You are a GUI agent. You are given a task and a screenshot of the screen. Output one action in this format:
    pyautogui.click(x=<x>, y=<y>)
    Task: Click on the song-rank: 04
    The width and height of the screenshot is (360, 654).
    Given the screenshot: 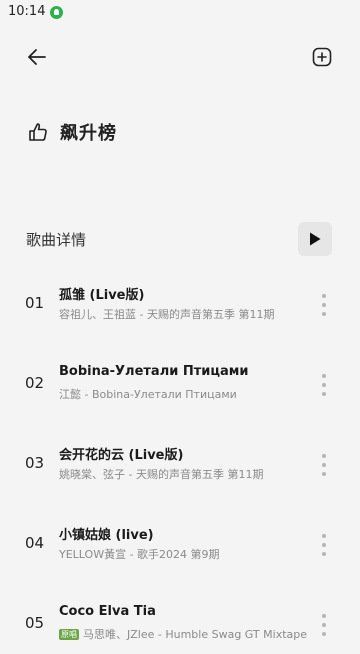 What is the action you would take?
    pyautogui.click(x=35, y=543)
    